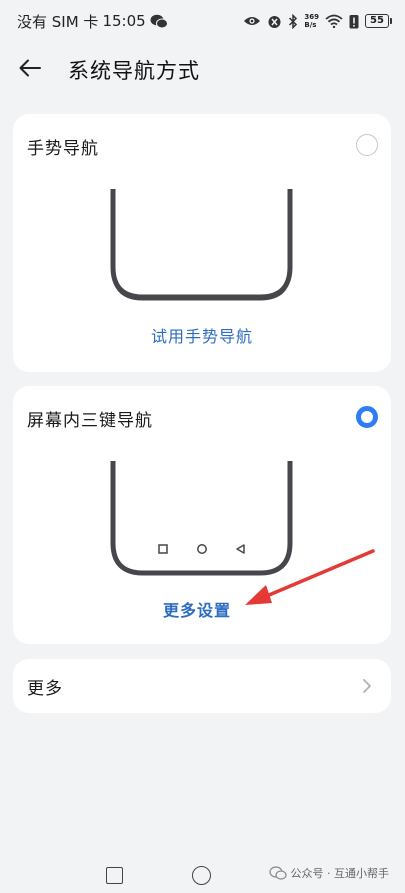  I want to click on nav-back-glyph, so click(240, 549).